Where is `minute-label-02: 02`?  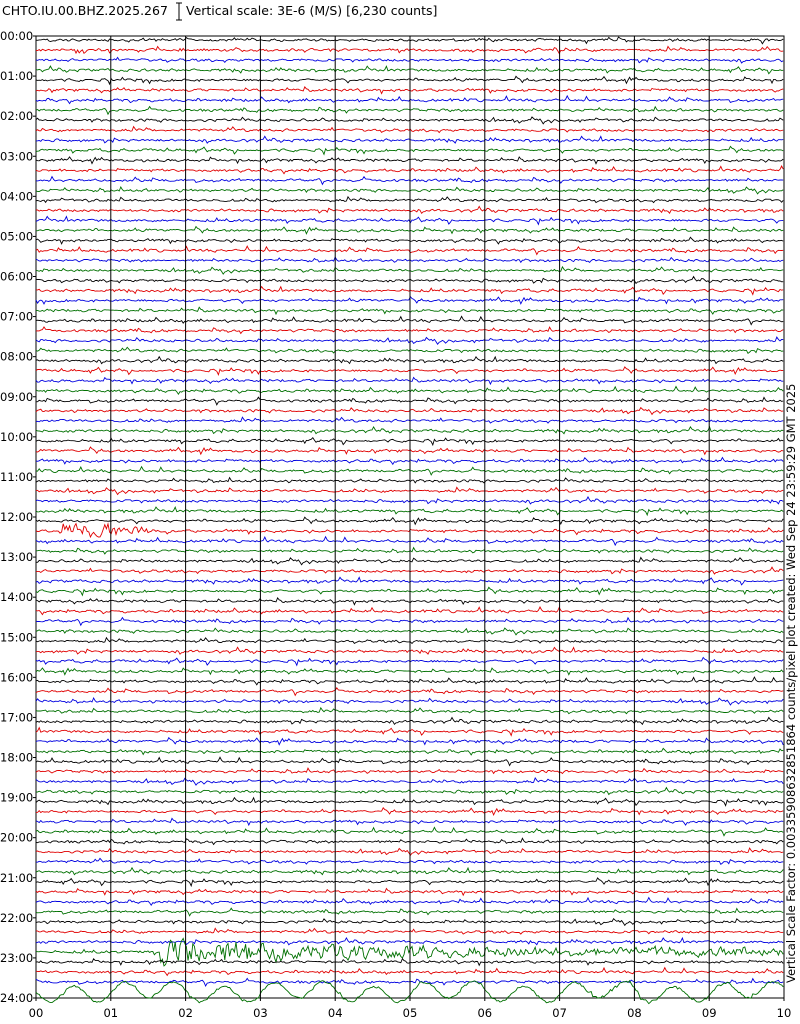 minute-label-02: 02 is located at coordinates (185, 1013).